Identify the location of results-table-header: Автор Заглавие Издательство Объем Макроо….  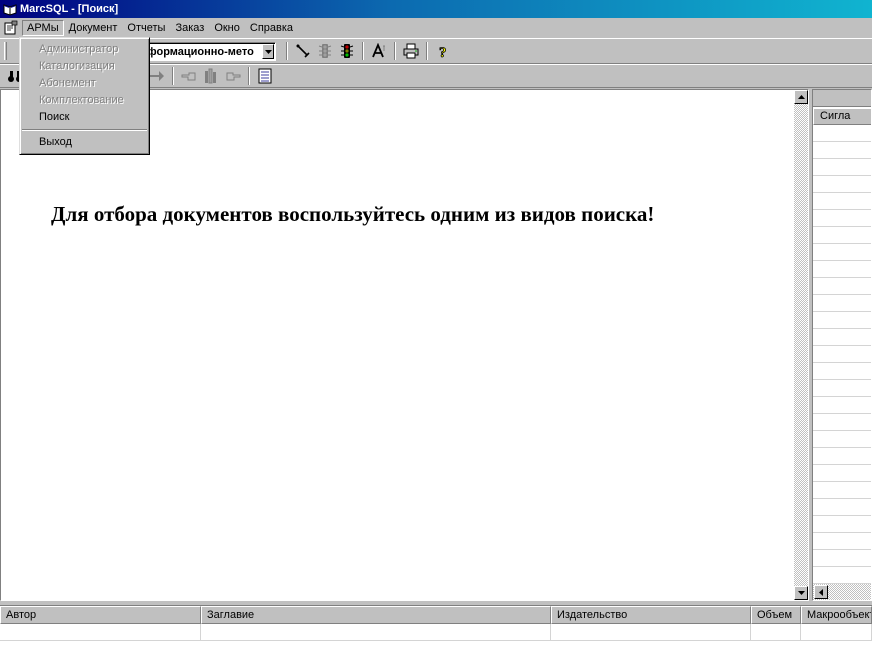
(436, 615).